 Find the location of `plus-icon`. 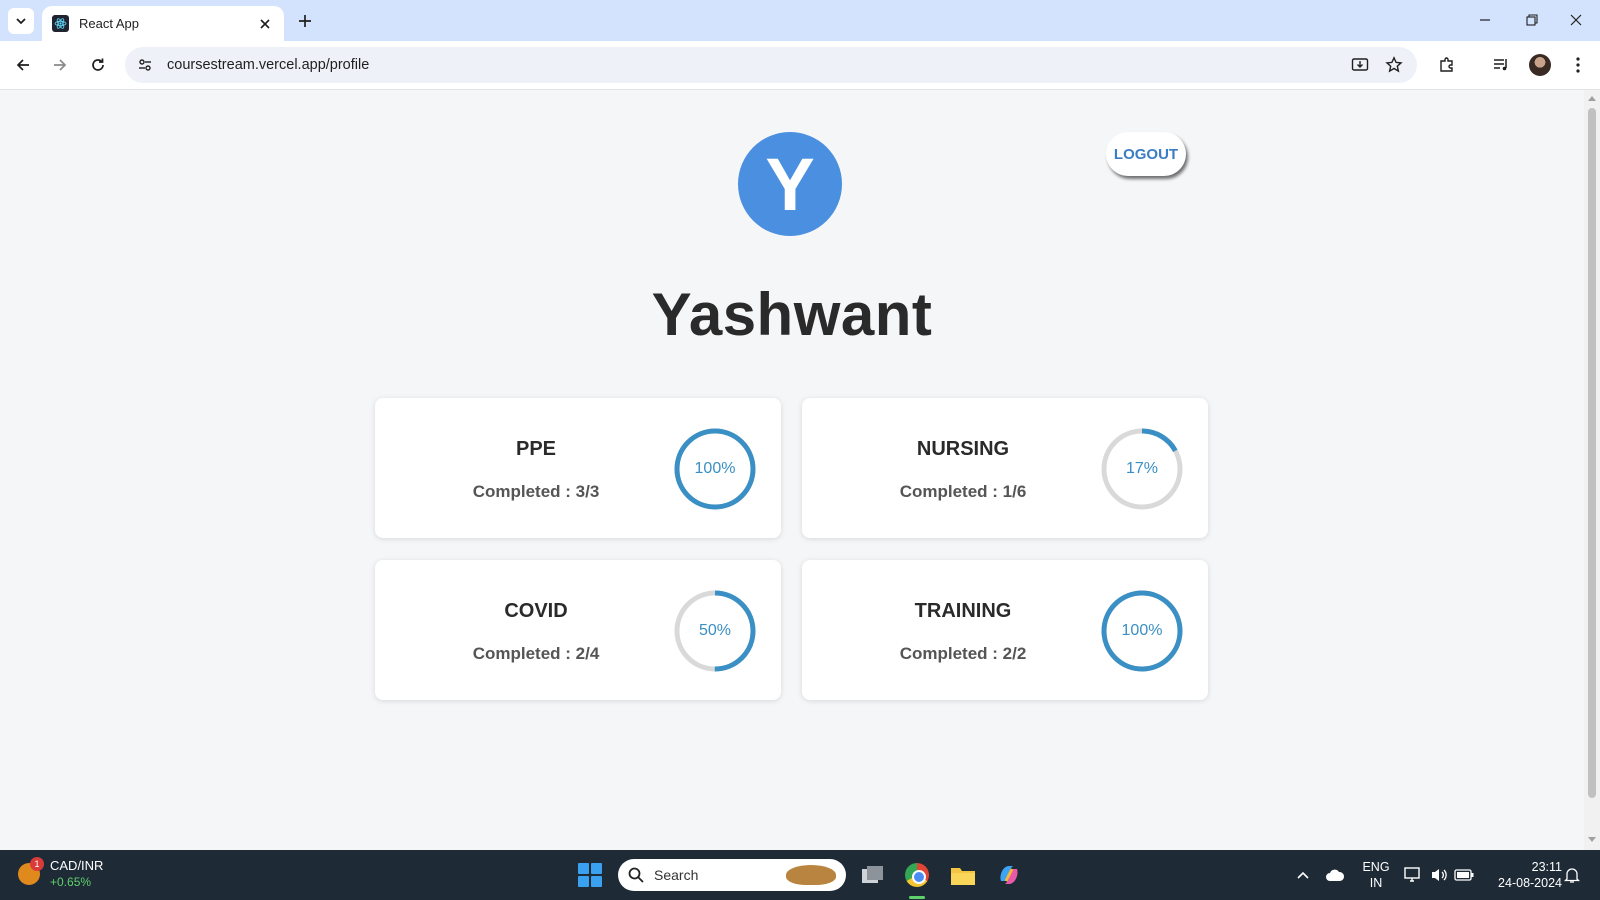

plus-icon is located at coordinates (305, 21).